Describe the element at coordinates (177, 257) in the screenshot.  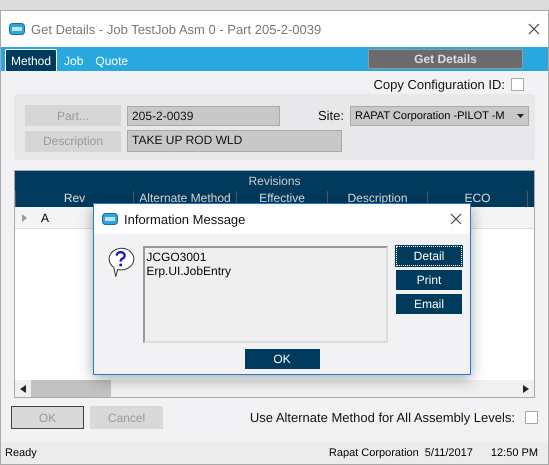
I see `message-line: JCGO3001` at that location.